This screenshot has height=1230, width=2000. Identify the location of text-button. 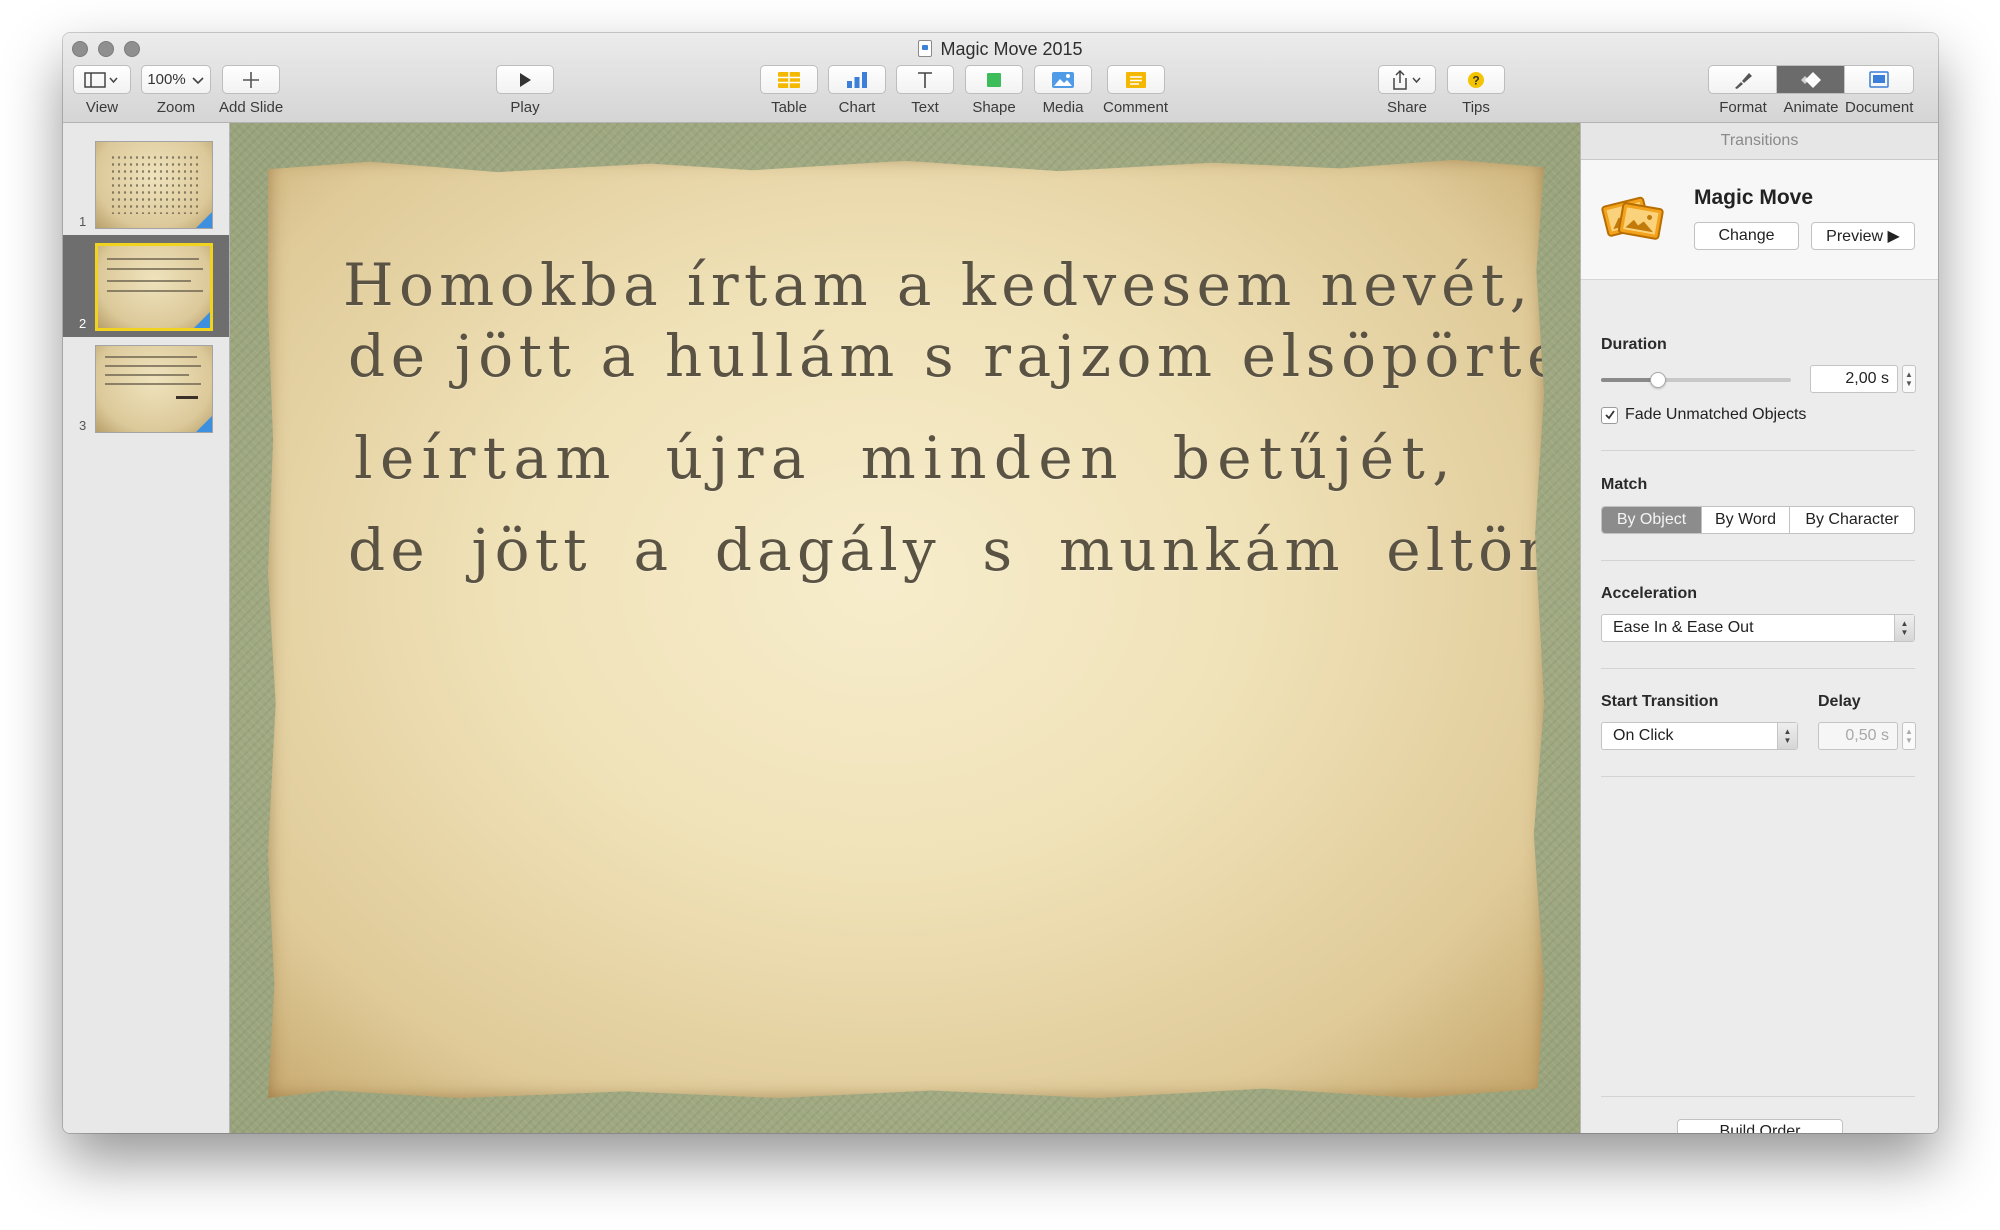
(925, 79).